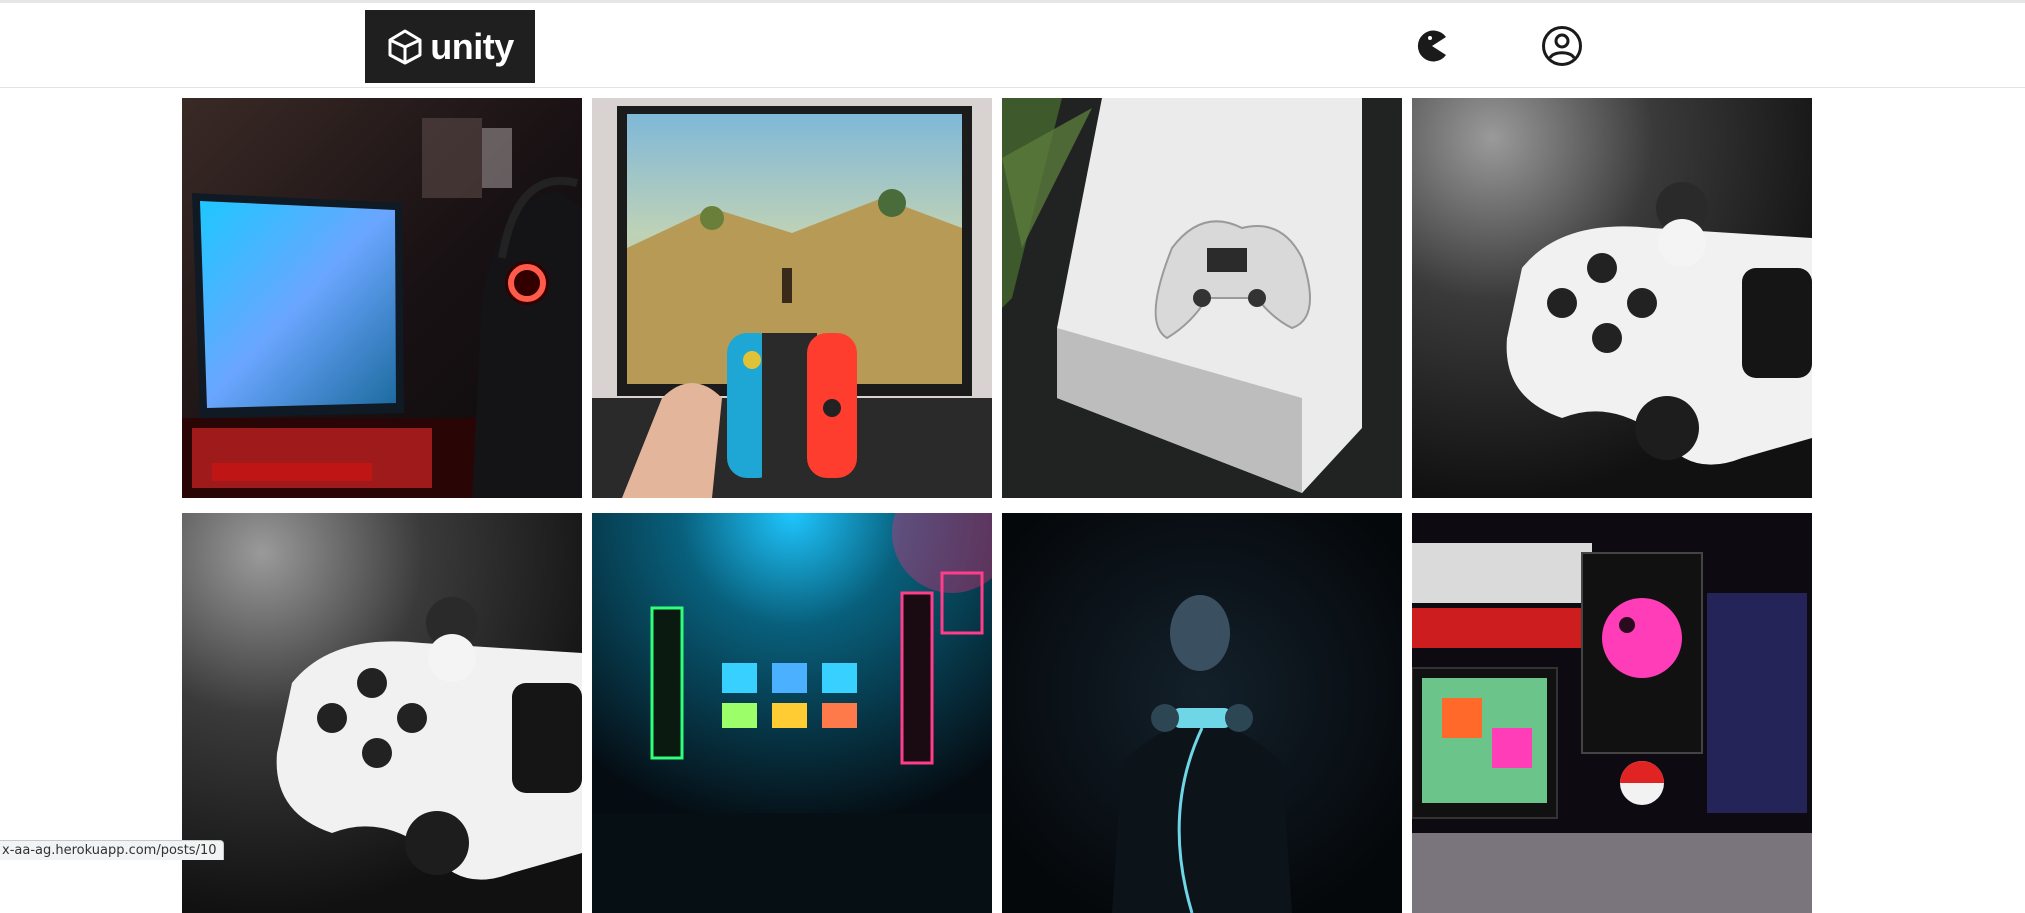 The image size is (2025, 913). I want to click on link-status-bar: x-aa-ag.herokuapp.com/posts/10, so click(112, 850).